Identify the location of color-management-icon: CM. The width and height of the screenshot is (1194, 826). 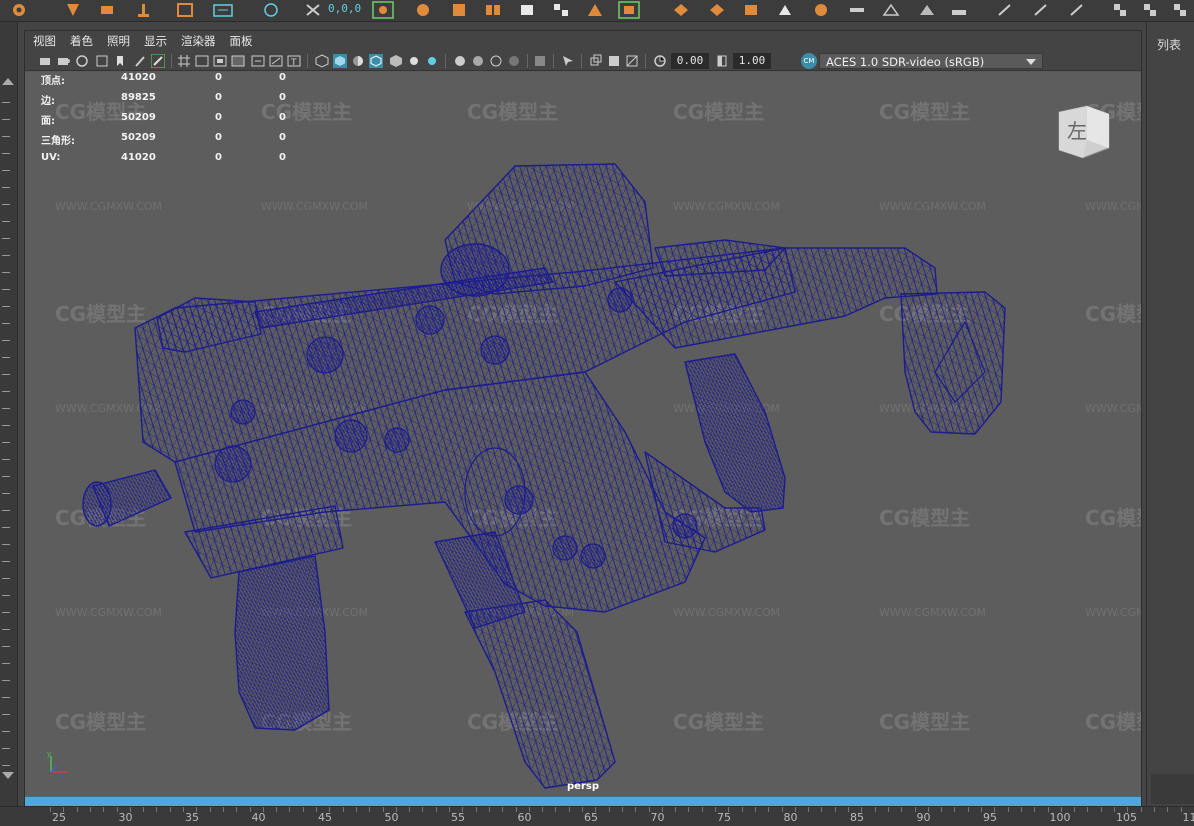
(809, 61).